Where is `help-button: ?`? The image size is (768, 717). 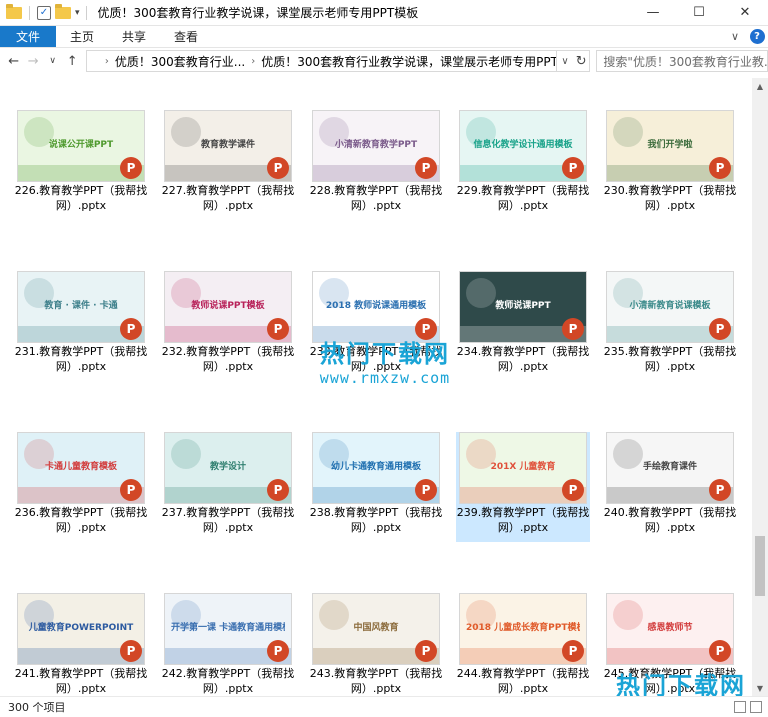 help-button: ? is located at coordinates (757, 36).